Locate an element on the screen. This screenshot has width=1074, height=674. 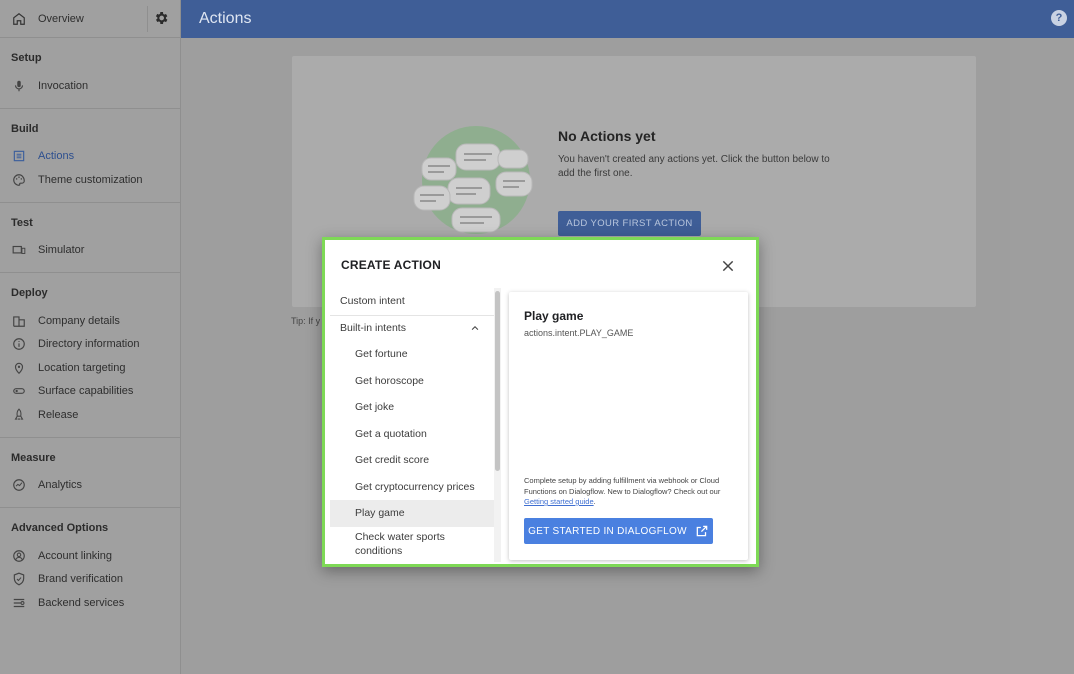
sidebar-item-actions: Actions is located at coordinates (90, 157).